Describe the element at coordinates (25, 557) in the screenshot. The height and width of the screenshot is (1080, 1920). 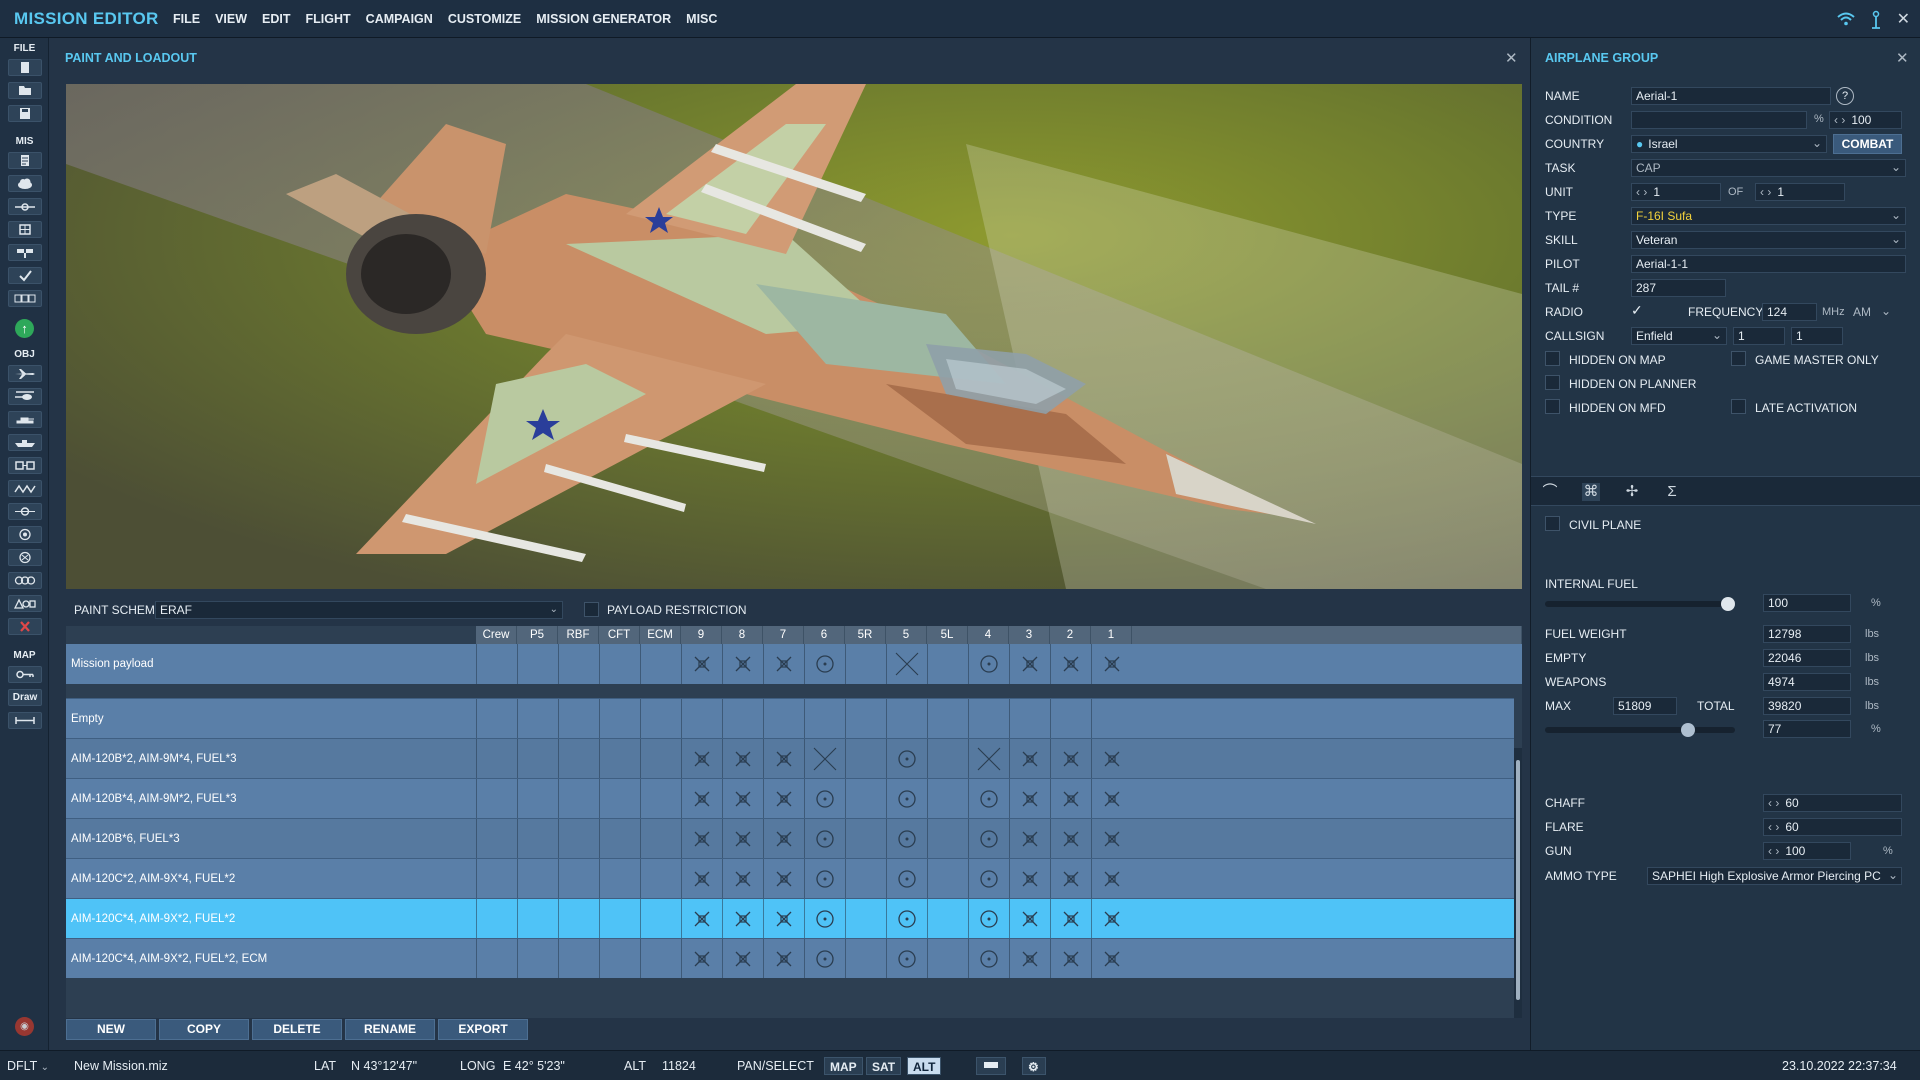
I see `add-nav-point-button` at that location.